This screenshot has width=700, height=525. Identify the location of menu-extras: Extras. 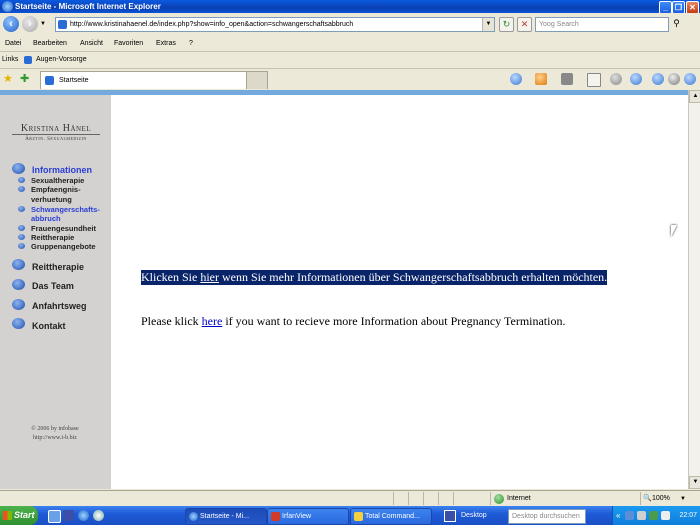
(166, 44).